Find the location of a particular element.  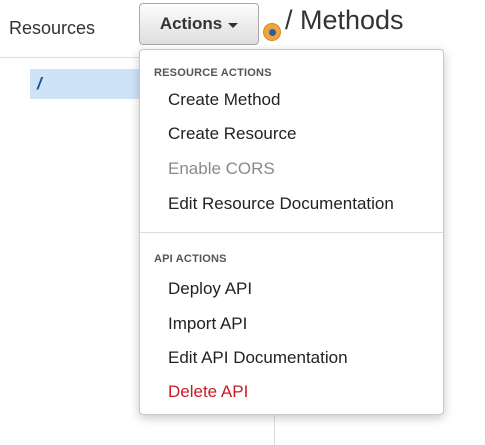

menu-item-import-api: Import API is located at coordinates (207, 324).